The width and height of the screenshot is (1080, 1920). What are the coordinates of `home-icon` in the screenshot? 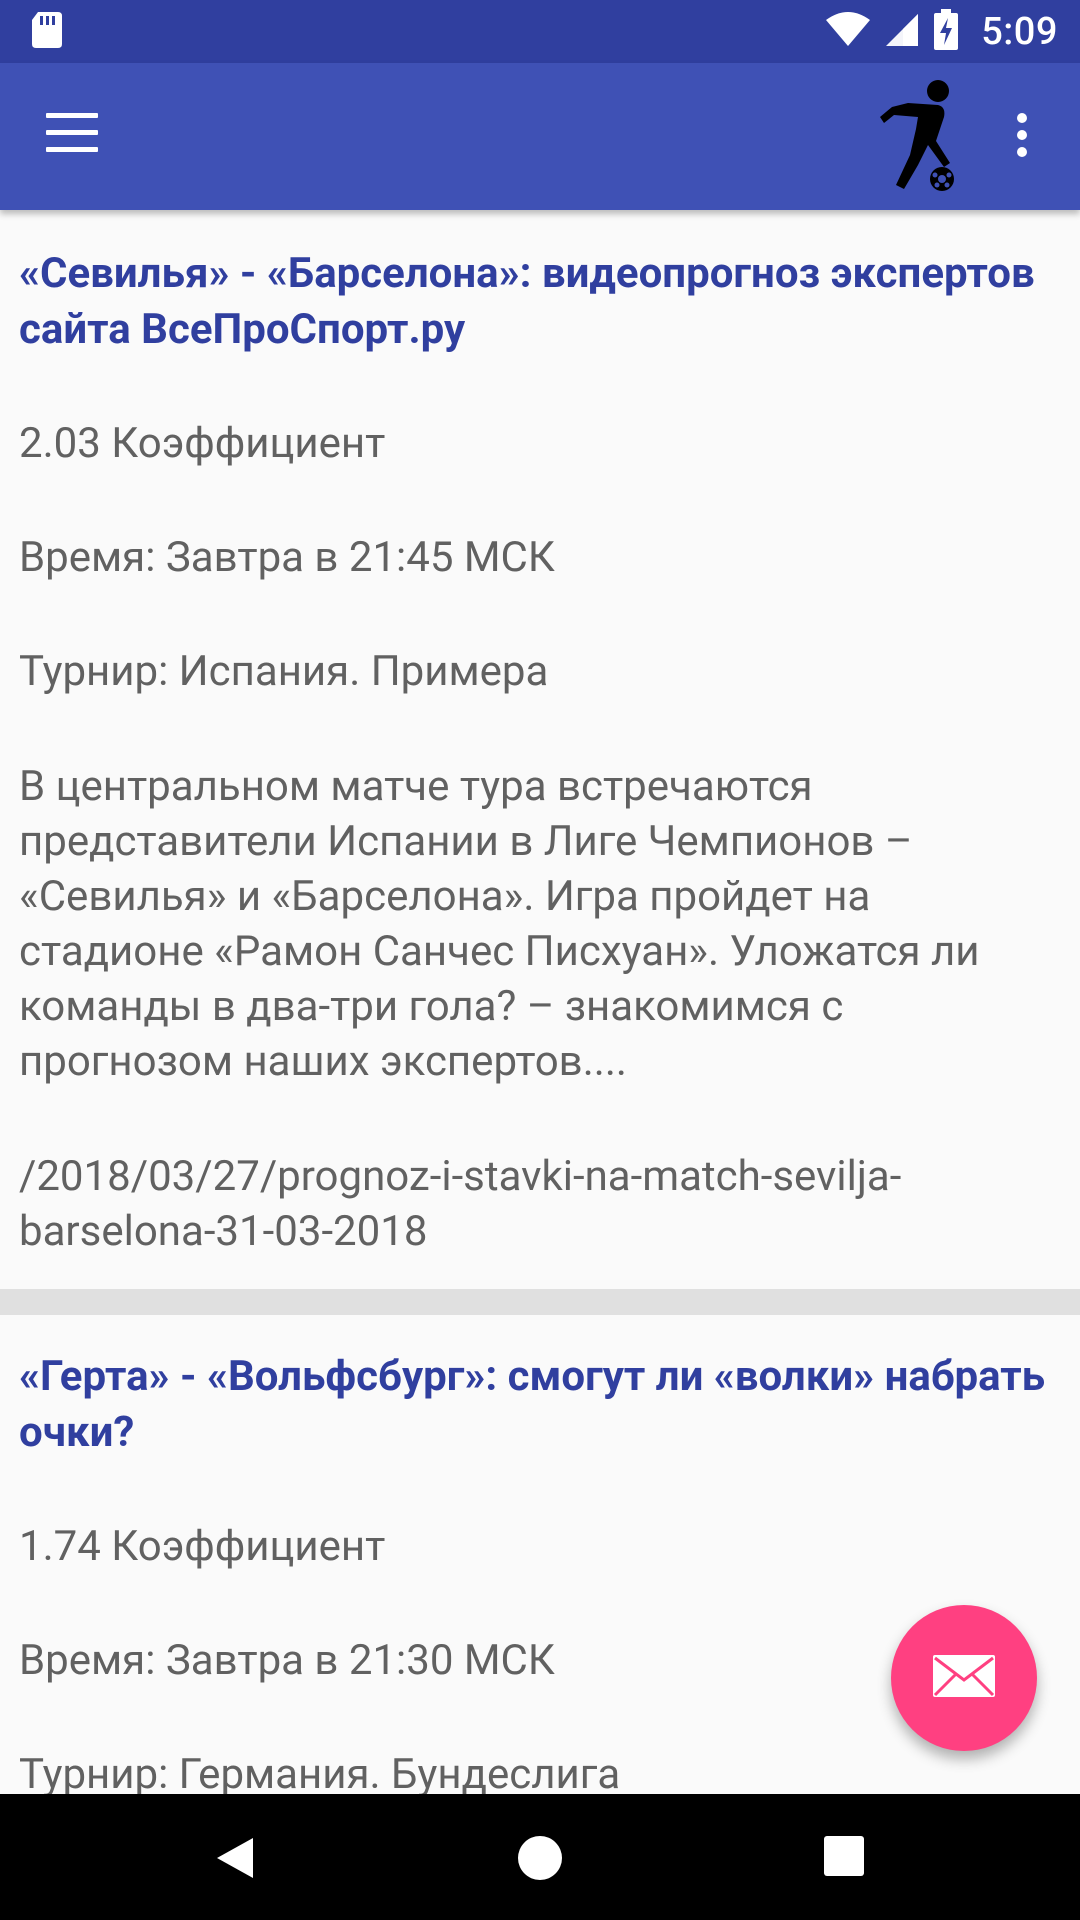 It's located at (540, 1858).